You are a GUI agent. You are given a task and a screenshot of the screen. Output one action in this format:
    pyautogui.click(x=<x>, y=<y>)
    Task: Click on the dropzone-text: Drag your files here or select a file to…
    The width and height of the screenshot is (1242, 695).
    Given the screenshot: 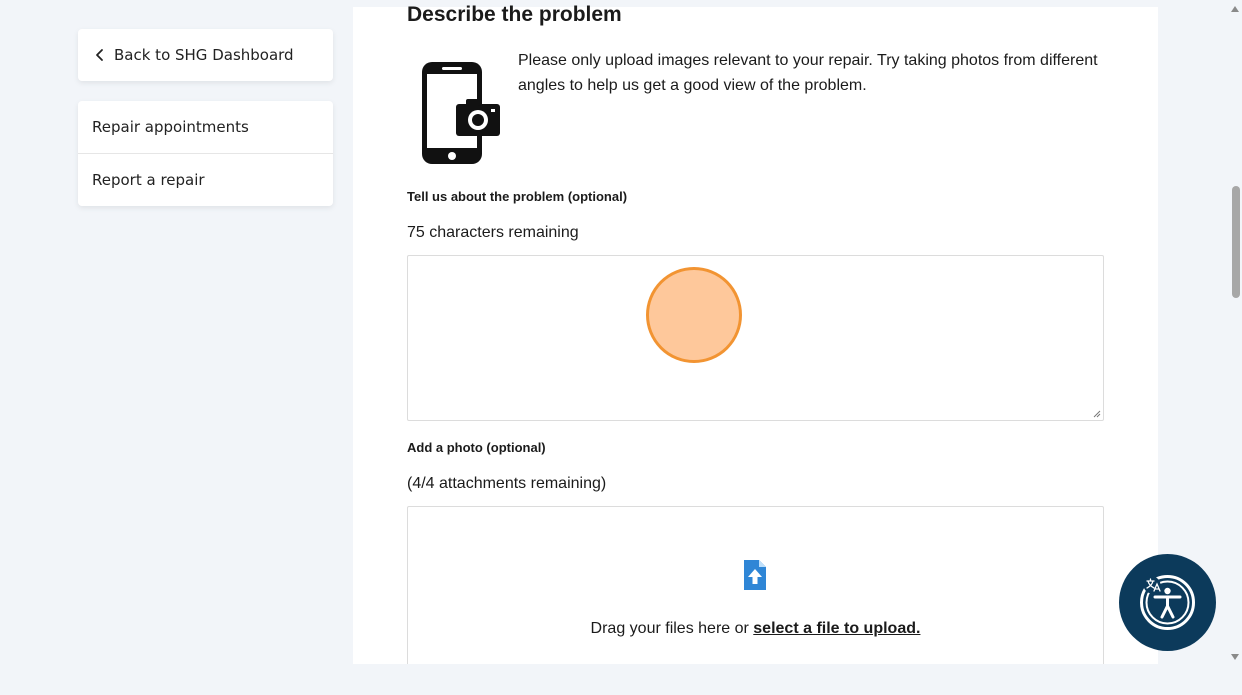 What is the action you would take?
    pyautogui.click(x=755, y=629)
    